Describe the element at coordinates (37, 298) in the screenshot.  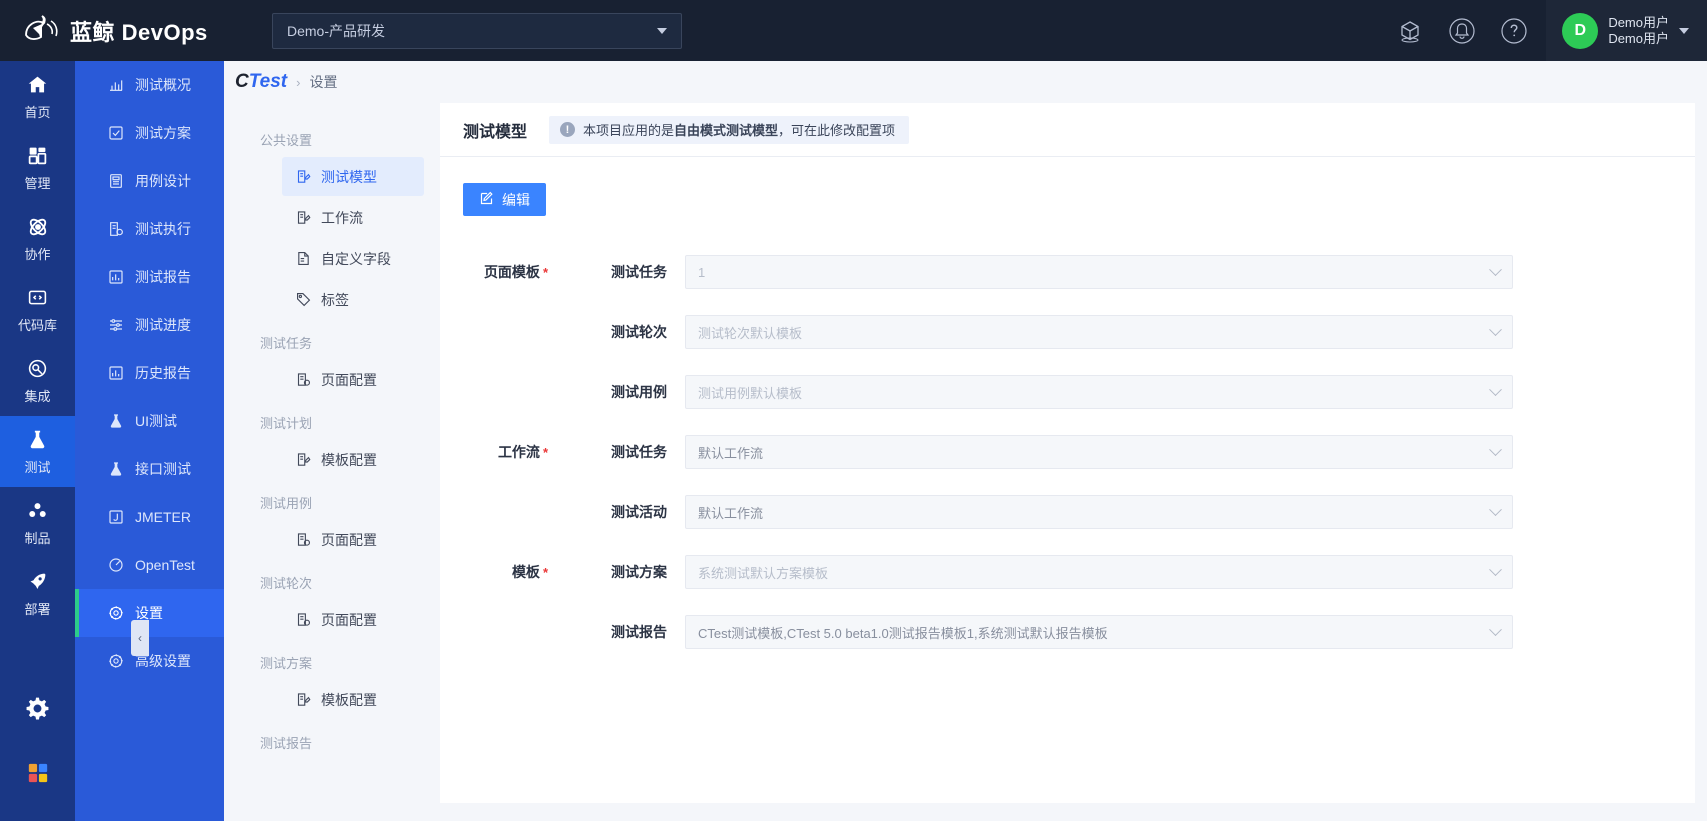
I see `code-icon` at that location.